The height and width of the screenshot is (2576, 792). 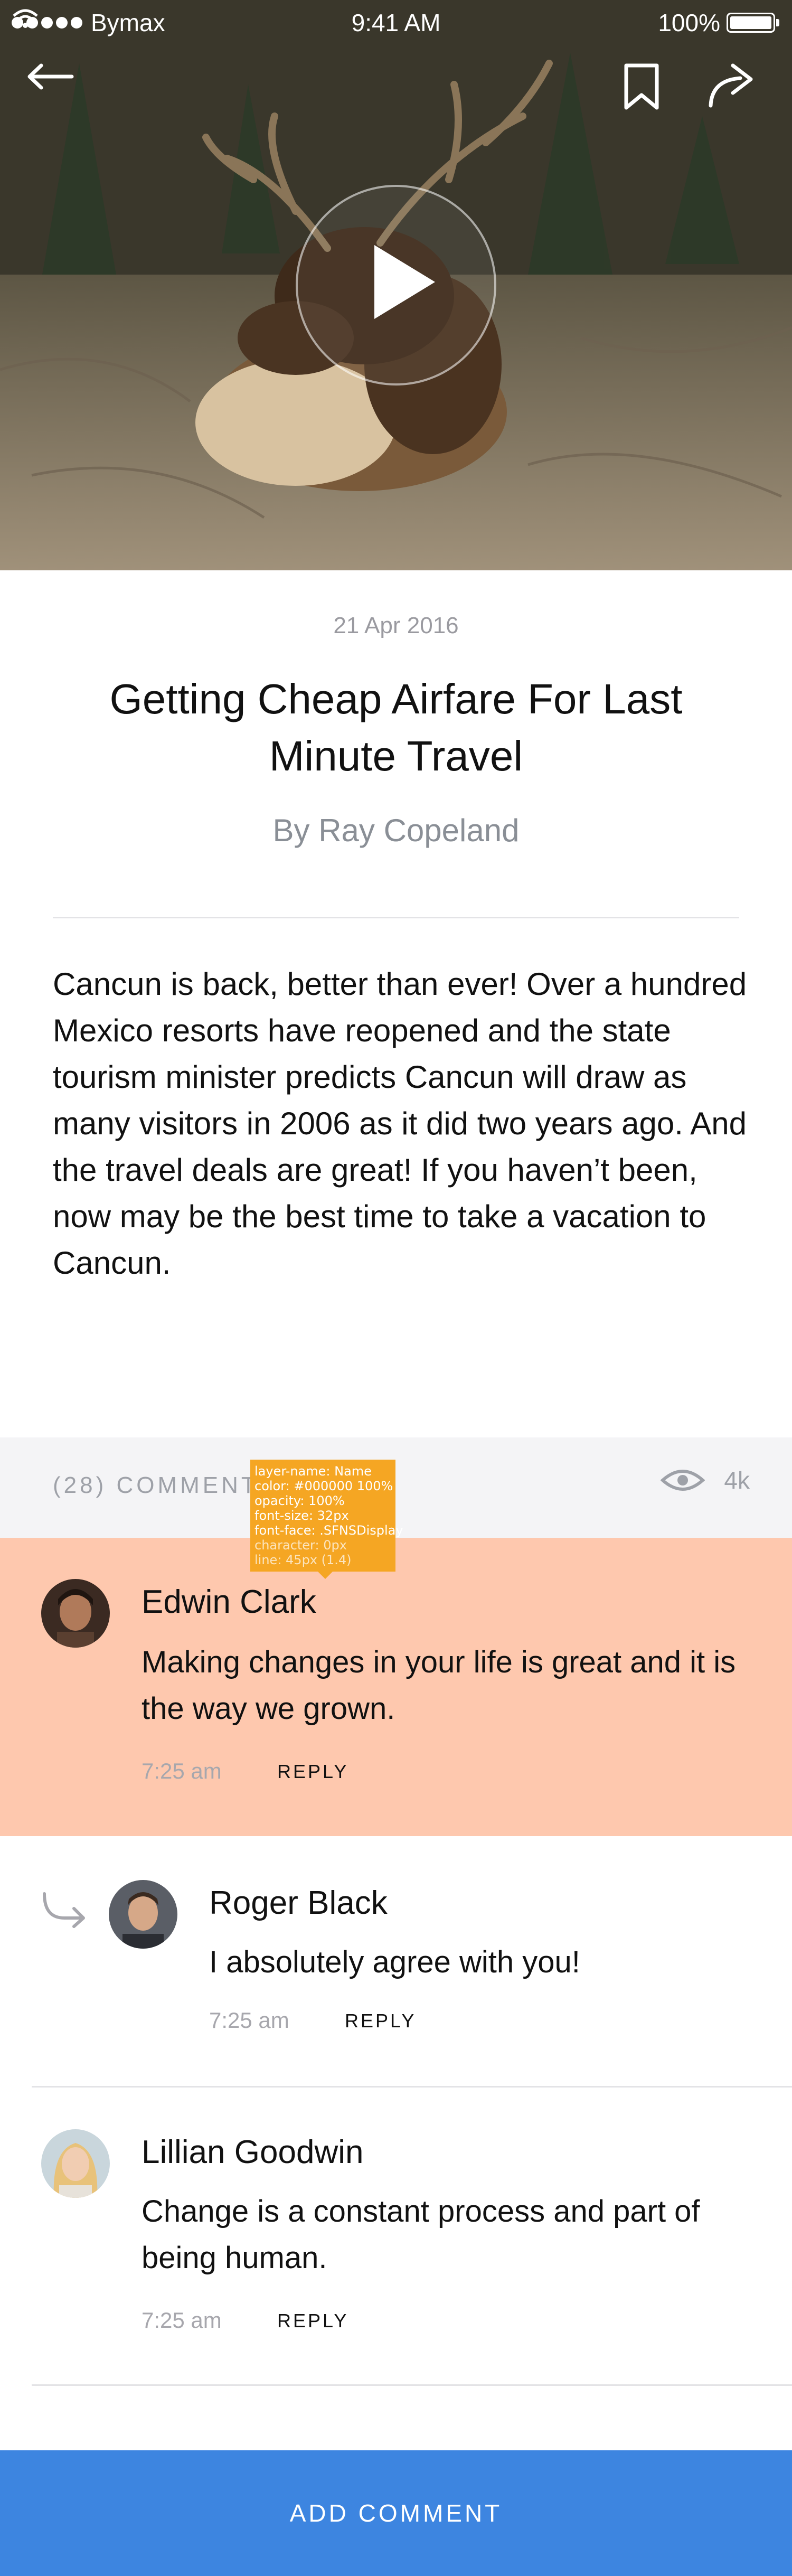 I want to click on avatar-lillian-goodwin, so click(x=76, y=2163).